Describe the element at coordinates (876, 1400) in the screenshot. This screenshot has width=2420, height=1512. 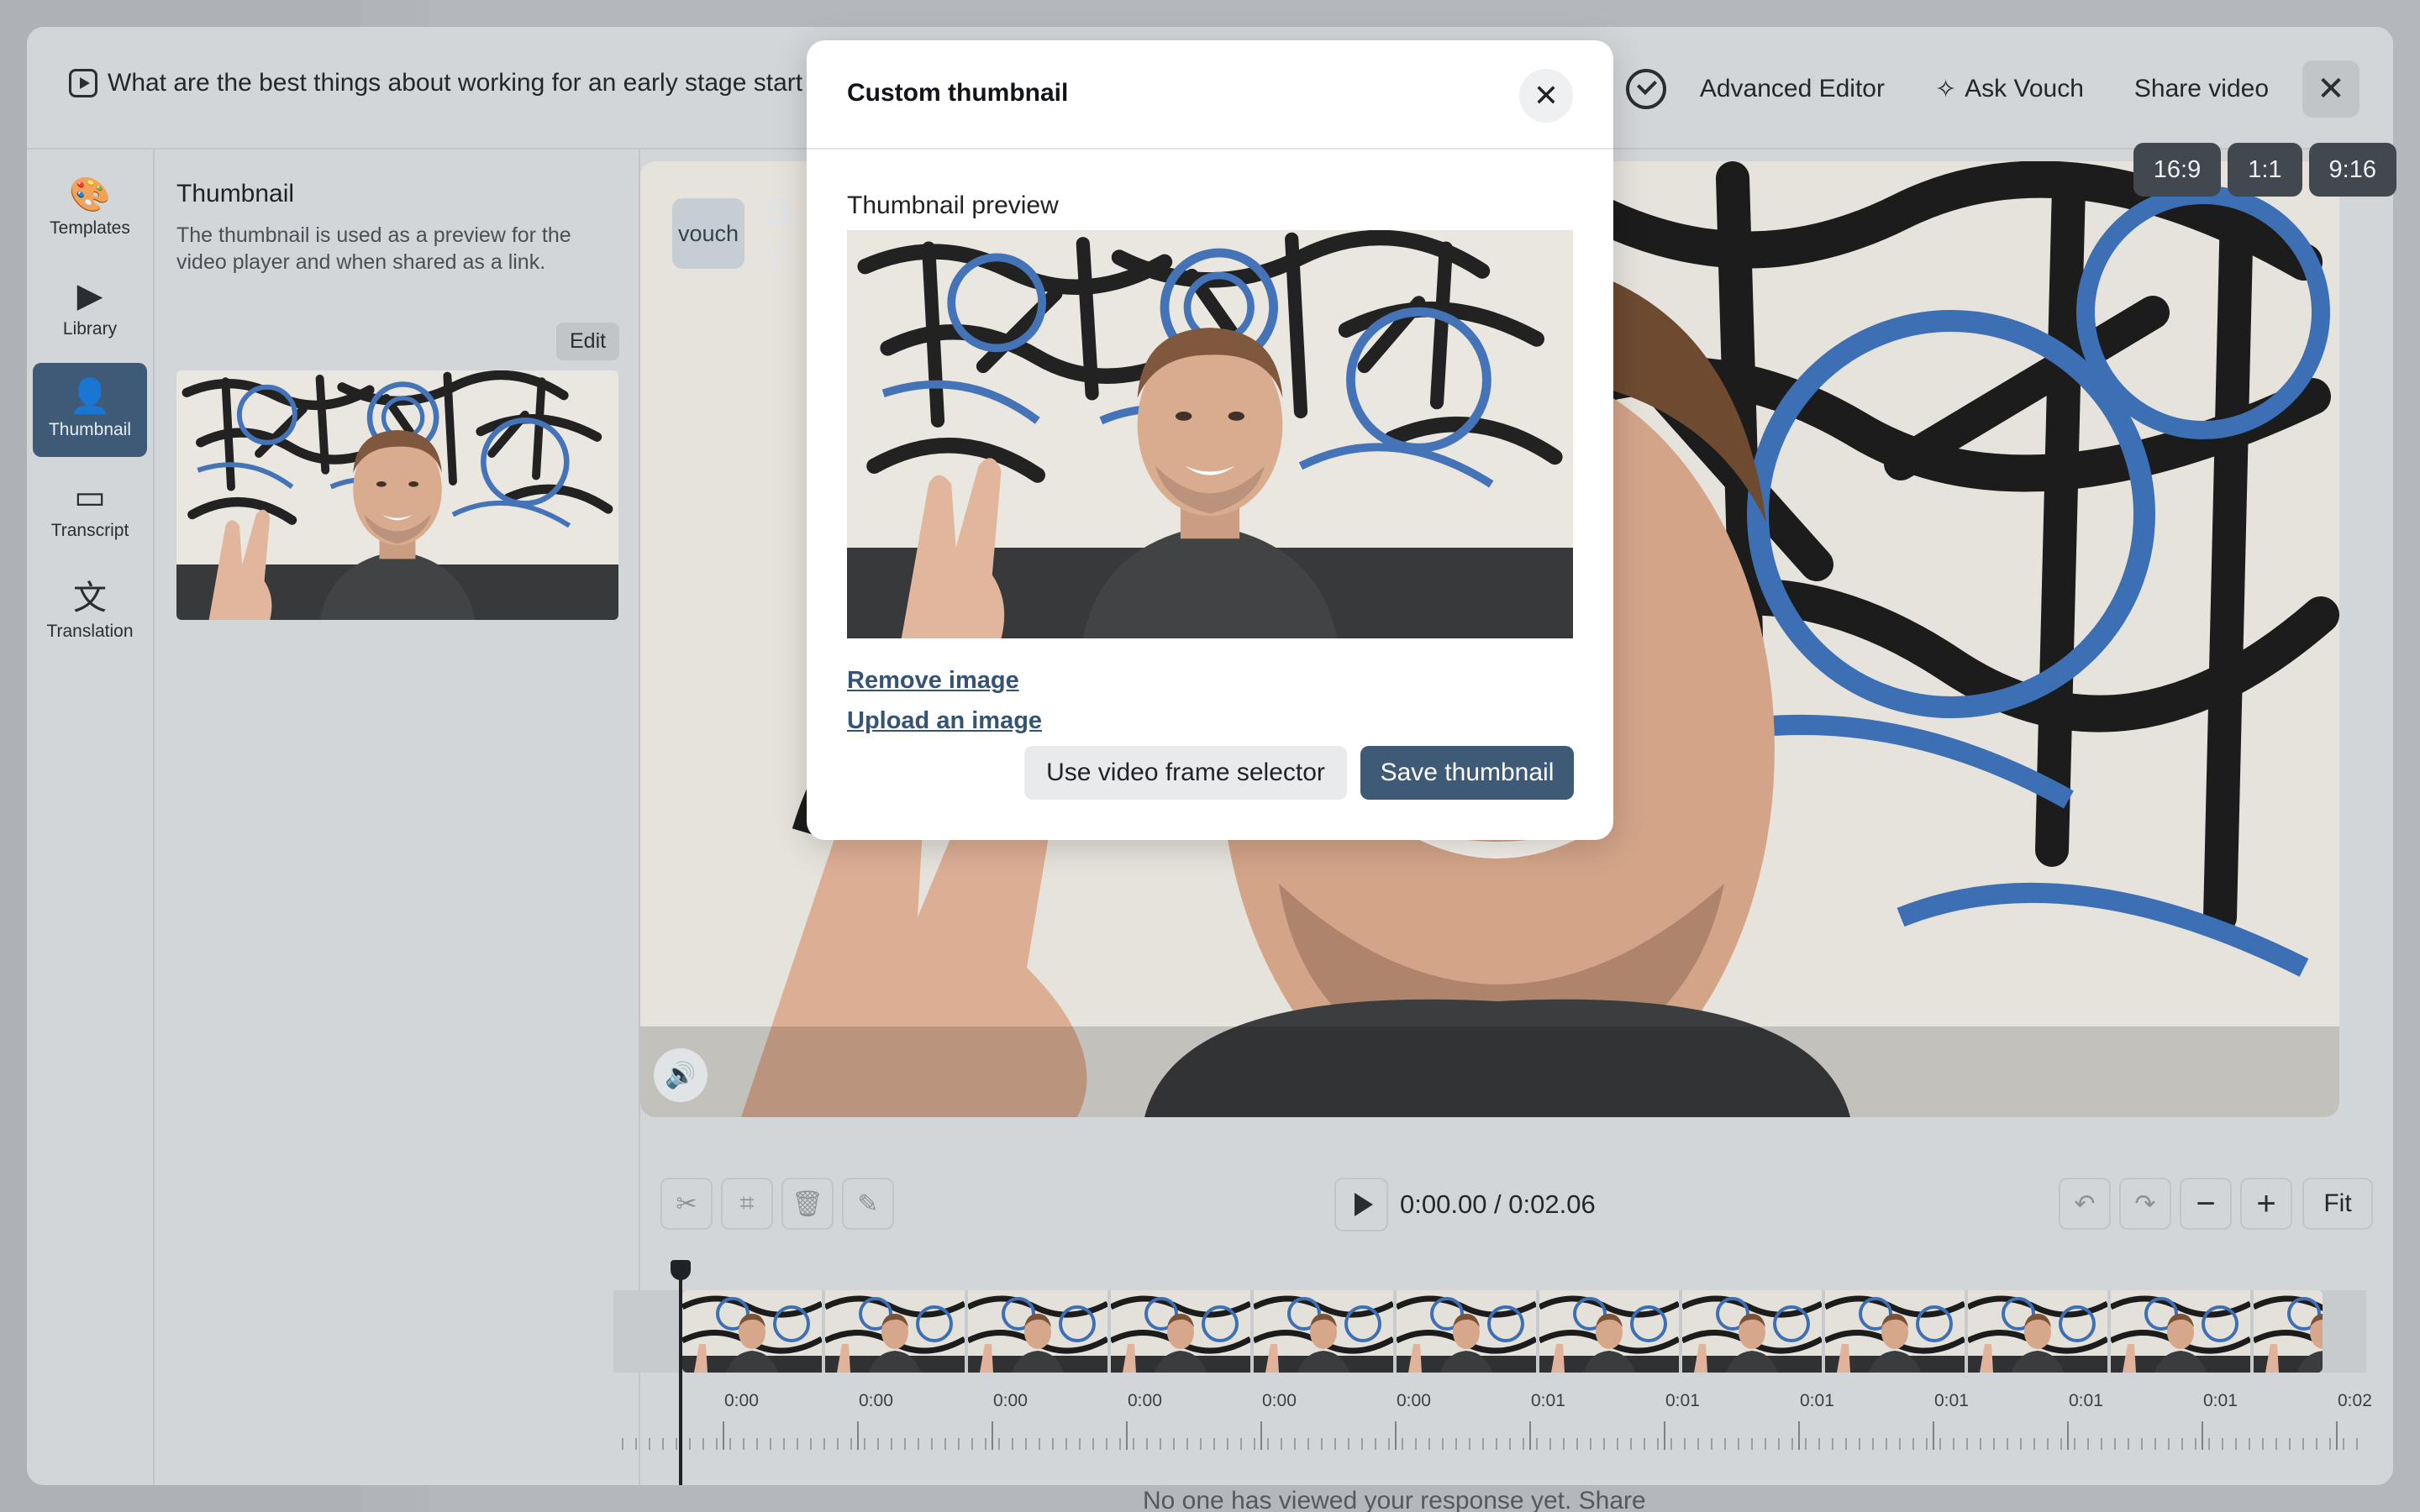
I see `timeline-tick-label: 0:00` at that location.